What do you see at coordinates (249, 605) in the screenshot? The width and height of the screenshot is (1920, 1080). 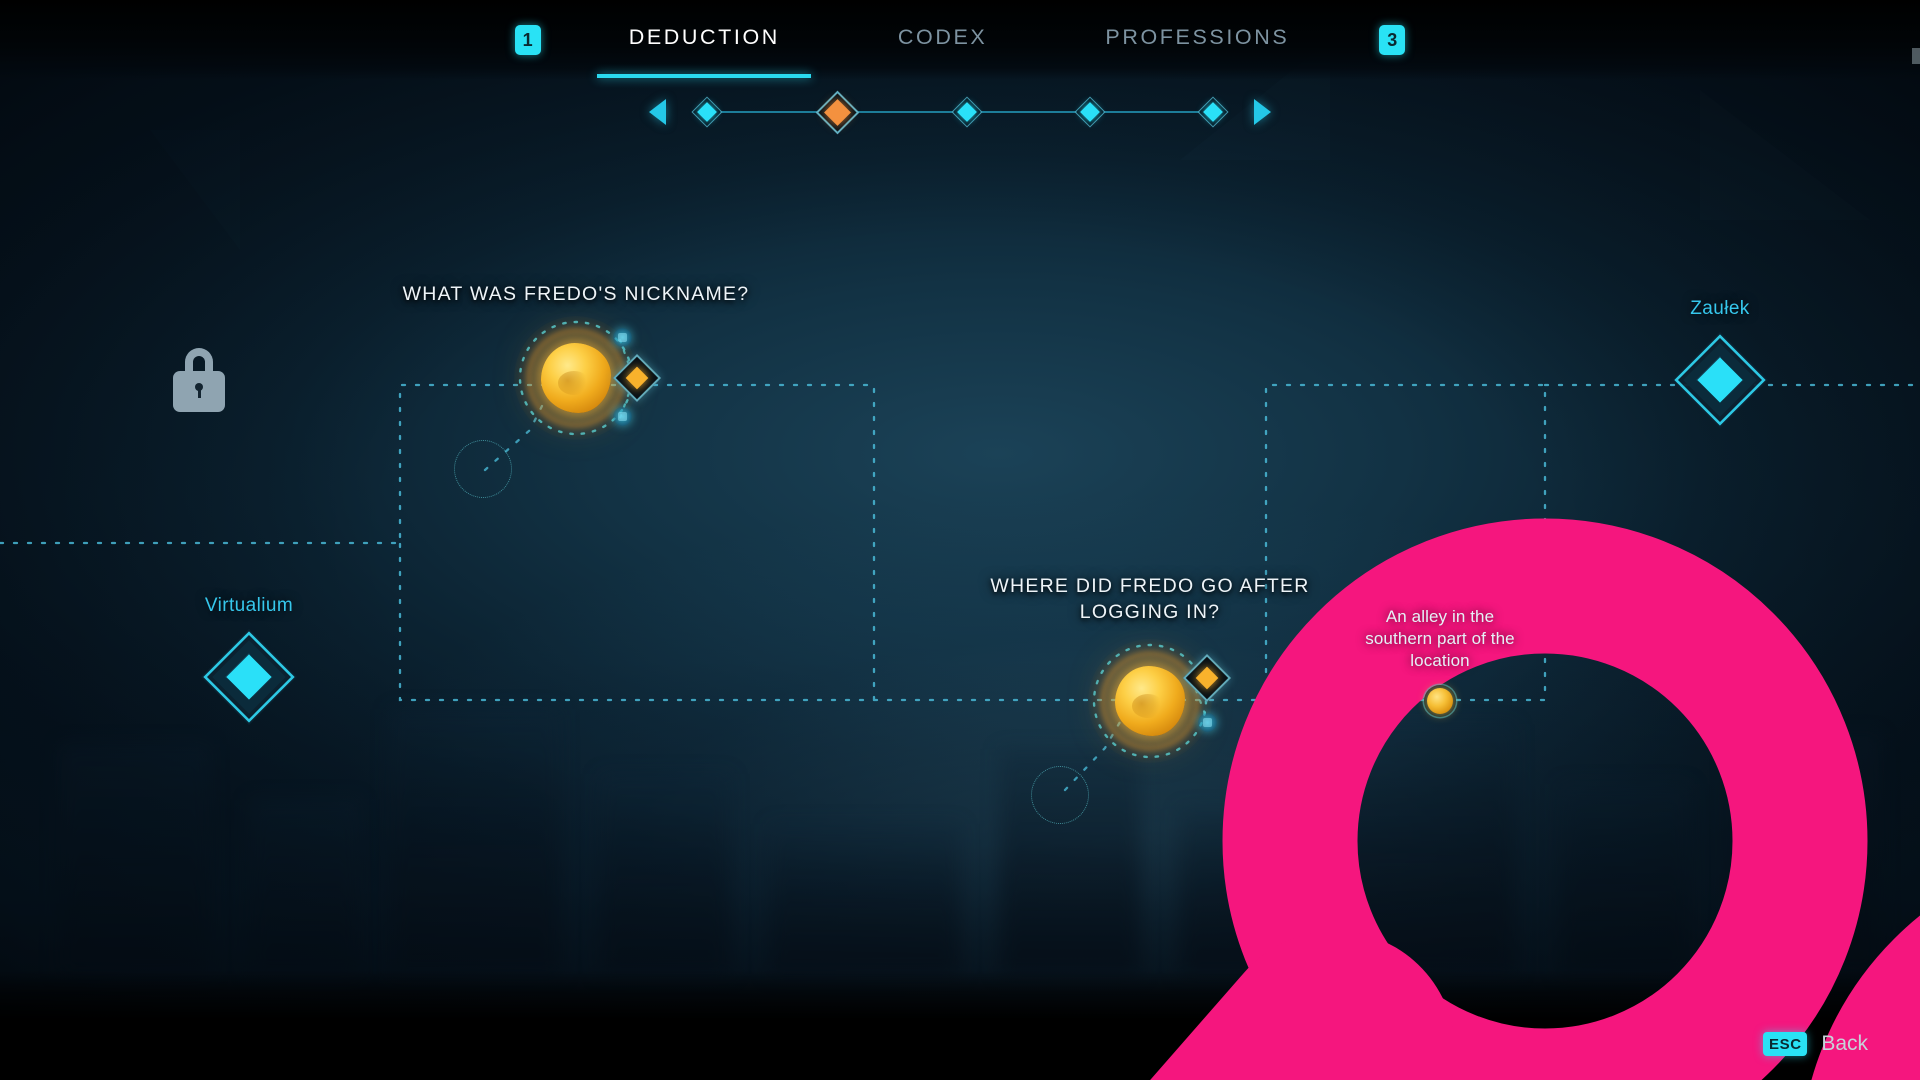 I see `location-label: Virtualium` at bounding box center [249, 605].